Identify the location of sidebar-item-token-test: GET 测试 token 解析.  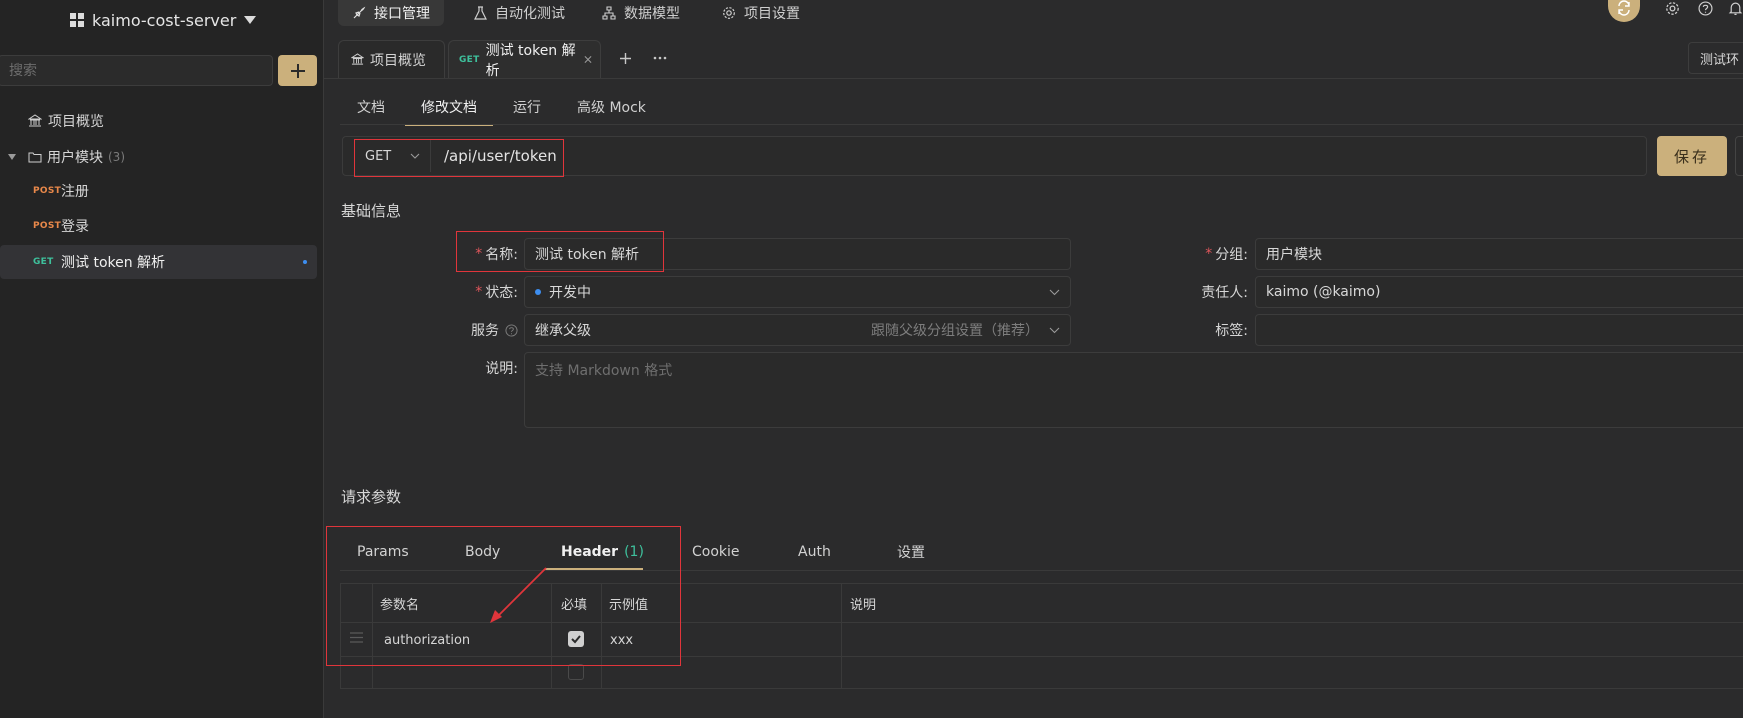
(158, 262).